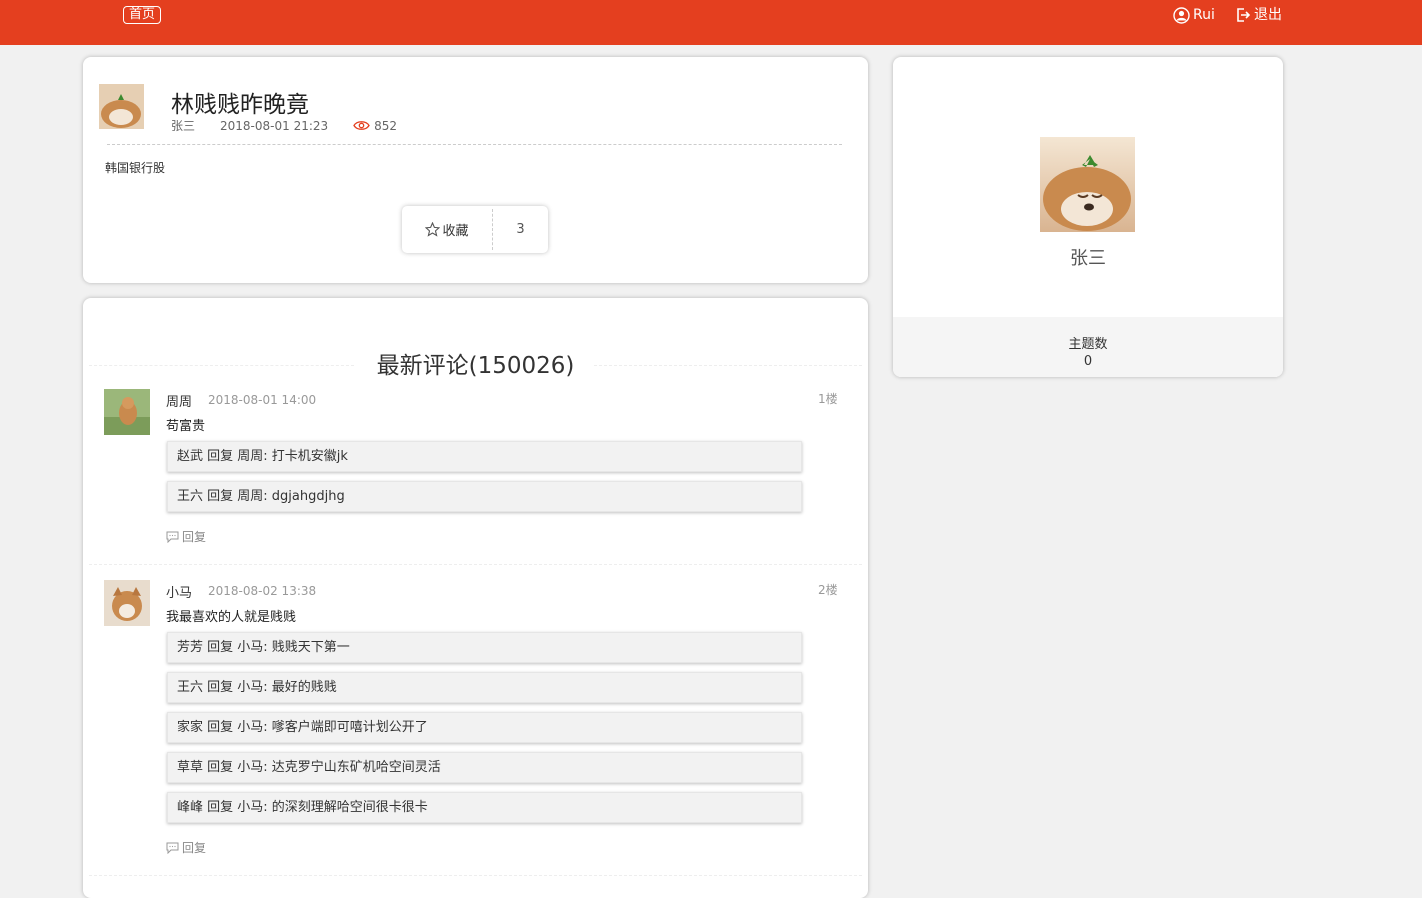 The height and width of the screenshot is (898, 1422). I want to click on topic-count-label: 主题数, so click(1088, 344).